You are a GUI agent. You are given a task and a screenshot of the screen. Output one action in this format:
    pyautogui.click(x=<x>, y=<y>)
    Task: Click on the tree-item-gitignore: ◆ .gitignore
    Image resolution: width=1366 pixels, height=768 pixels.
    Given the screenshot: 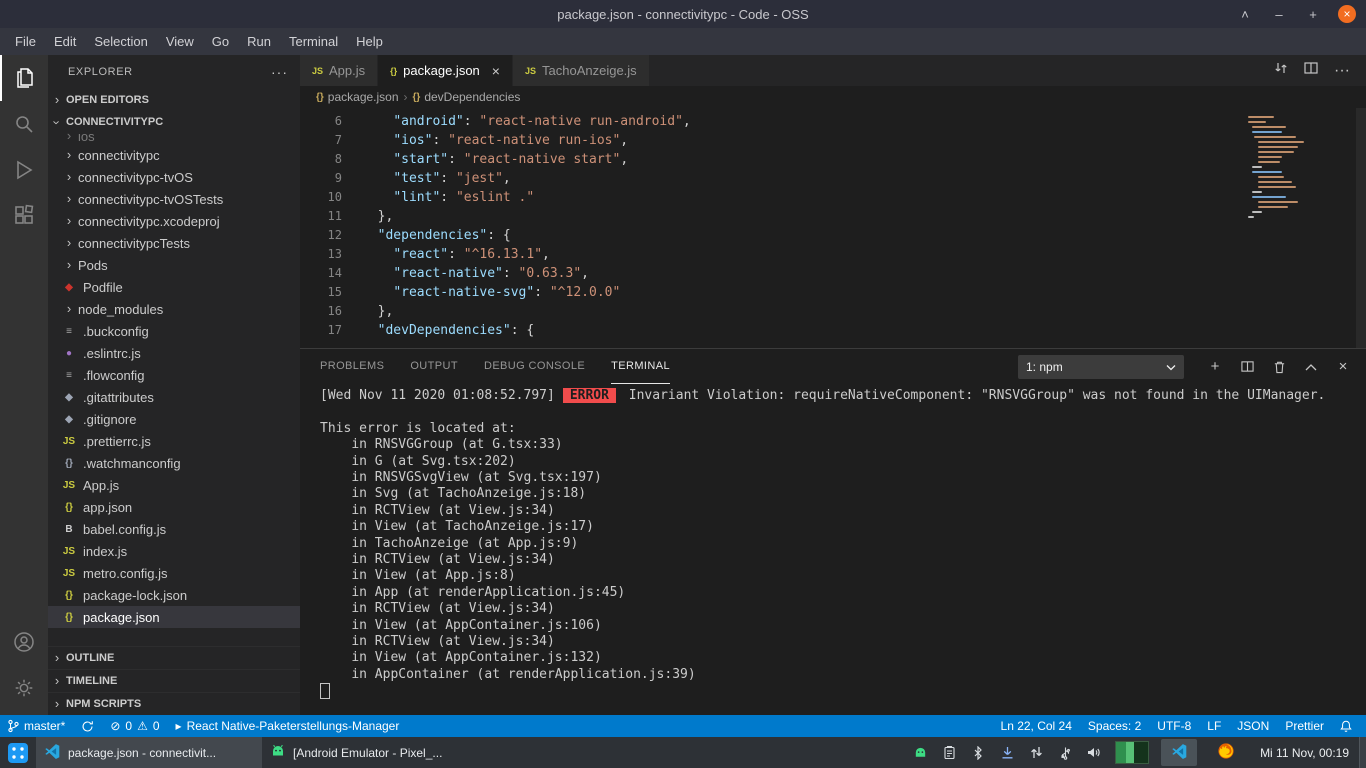 What is the action you would take?
    pyautogui.click(x=174, y=419)
    